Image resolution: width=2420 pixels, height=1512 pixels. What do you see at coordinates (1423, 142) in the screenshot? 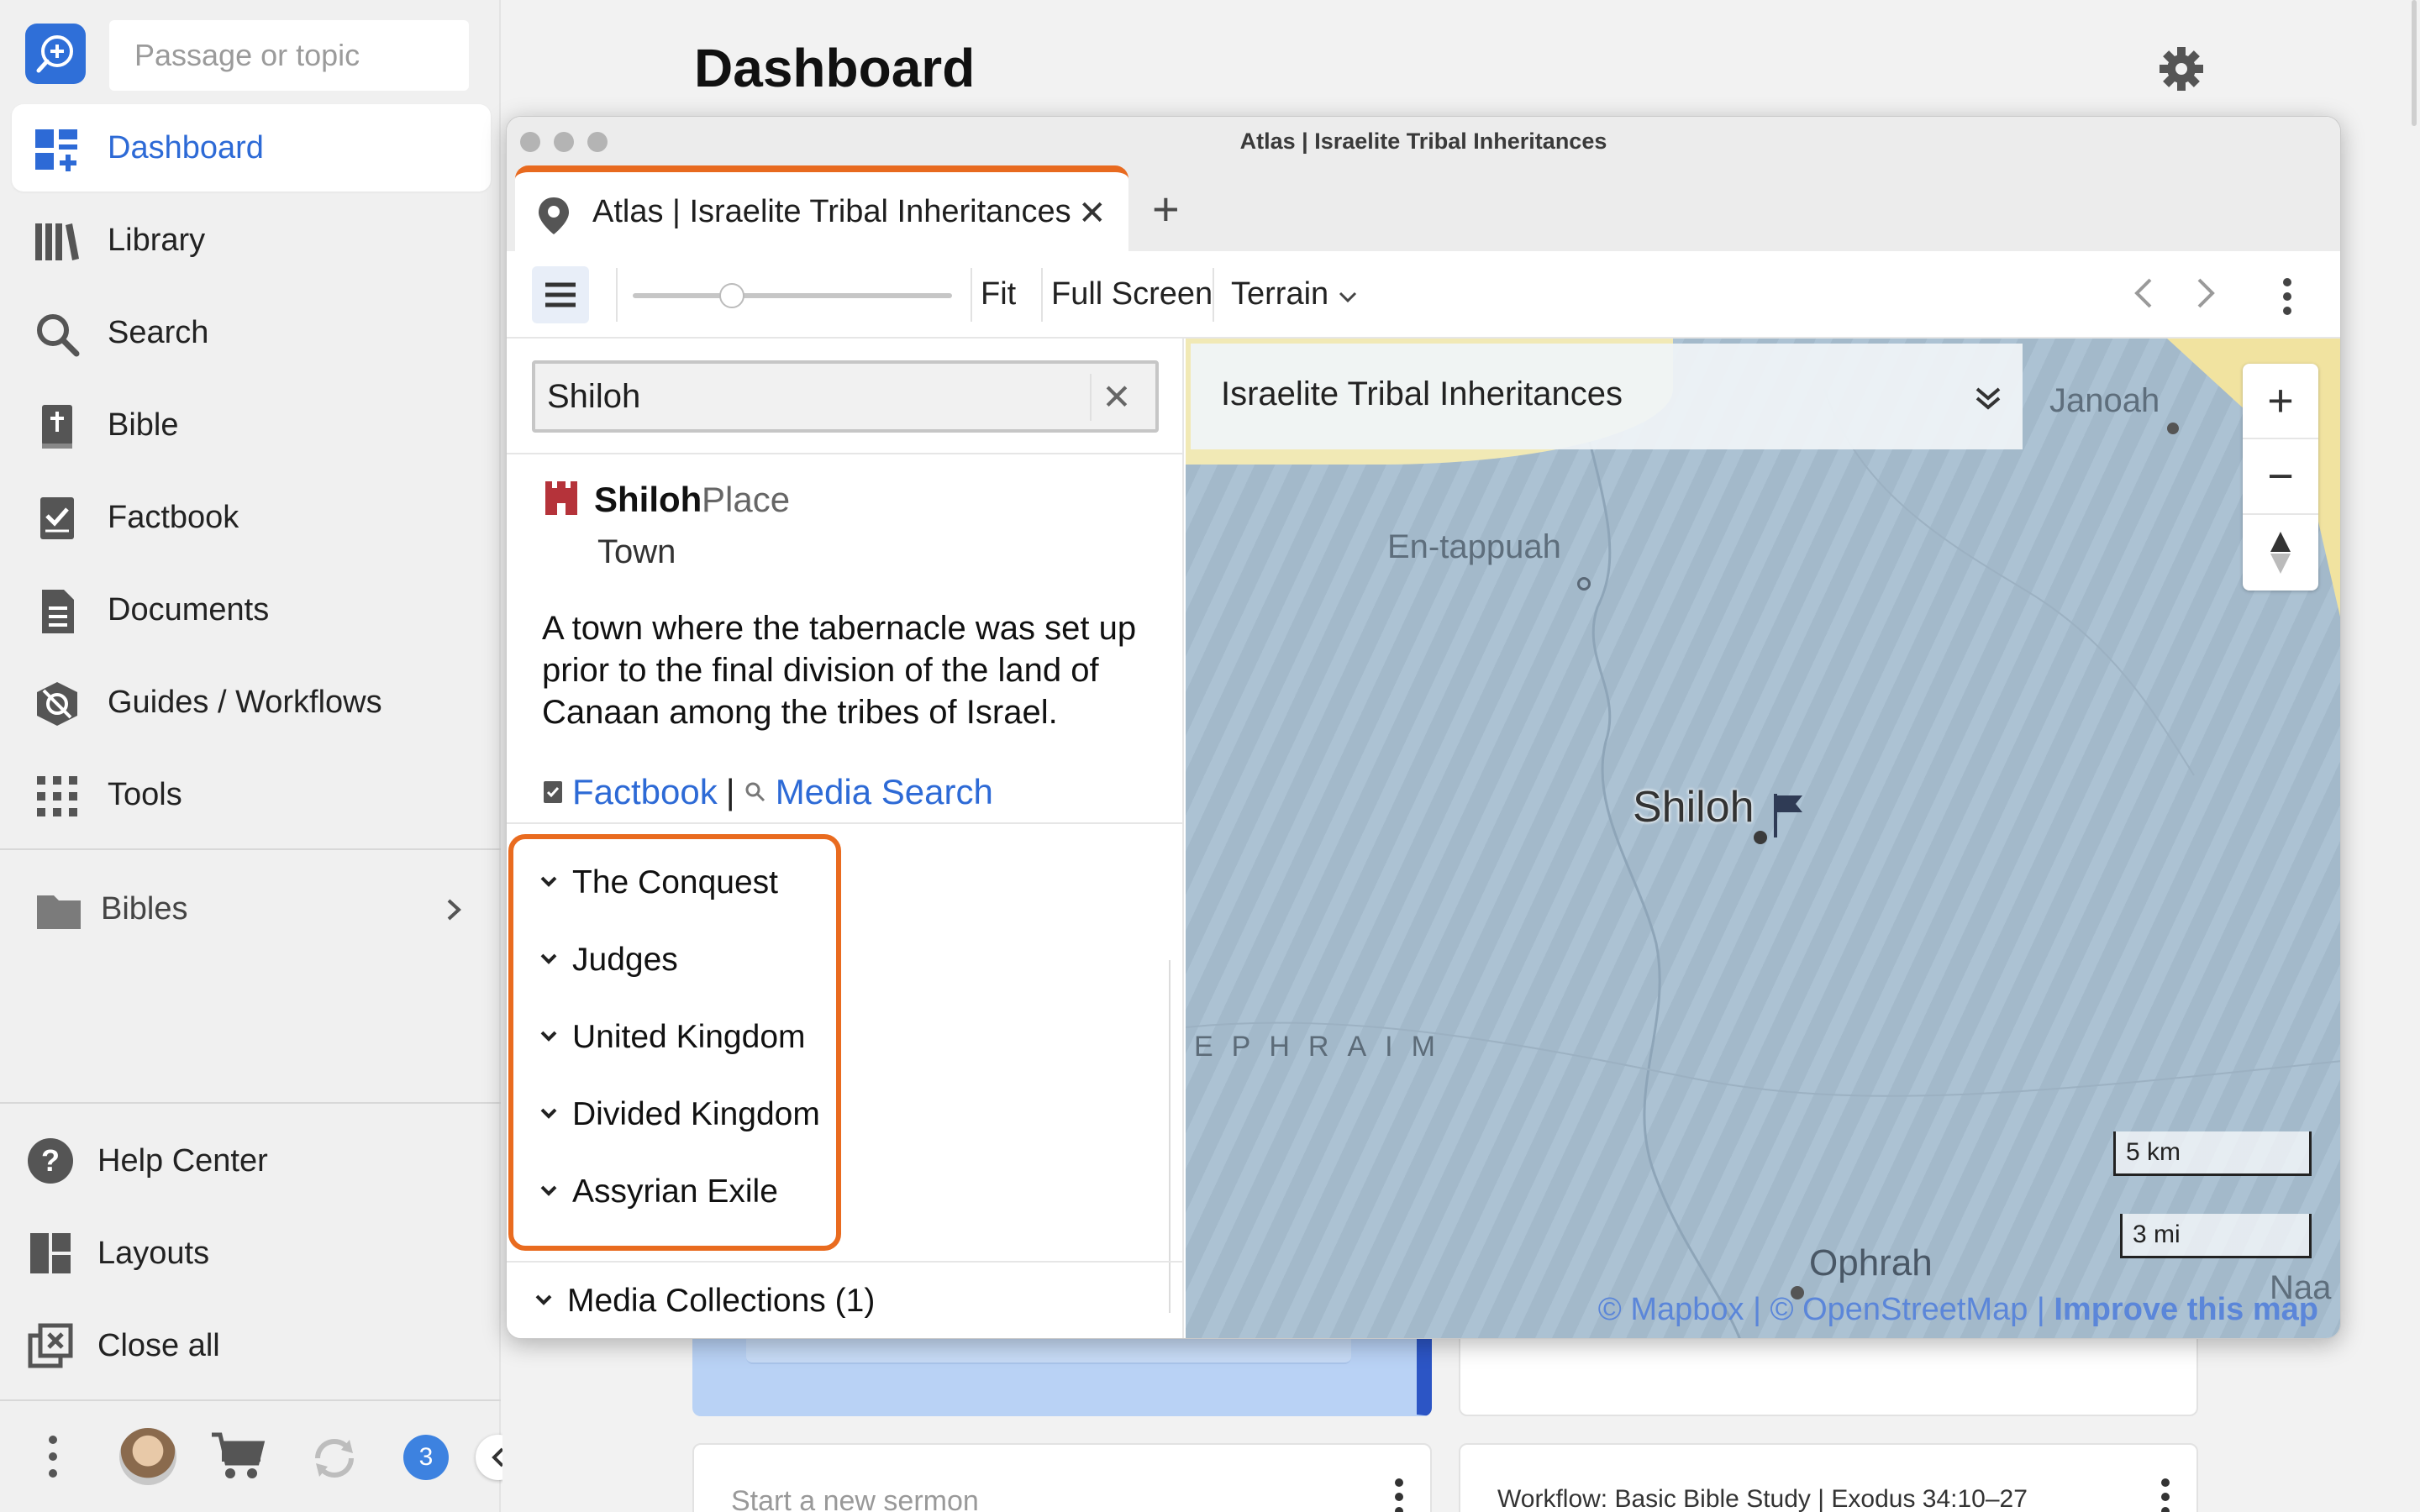
I see `window-titlebar: Atlas | Israelite Tribal Inheritances` at bounding box center [1423, 142].